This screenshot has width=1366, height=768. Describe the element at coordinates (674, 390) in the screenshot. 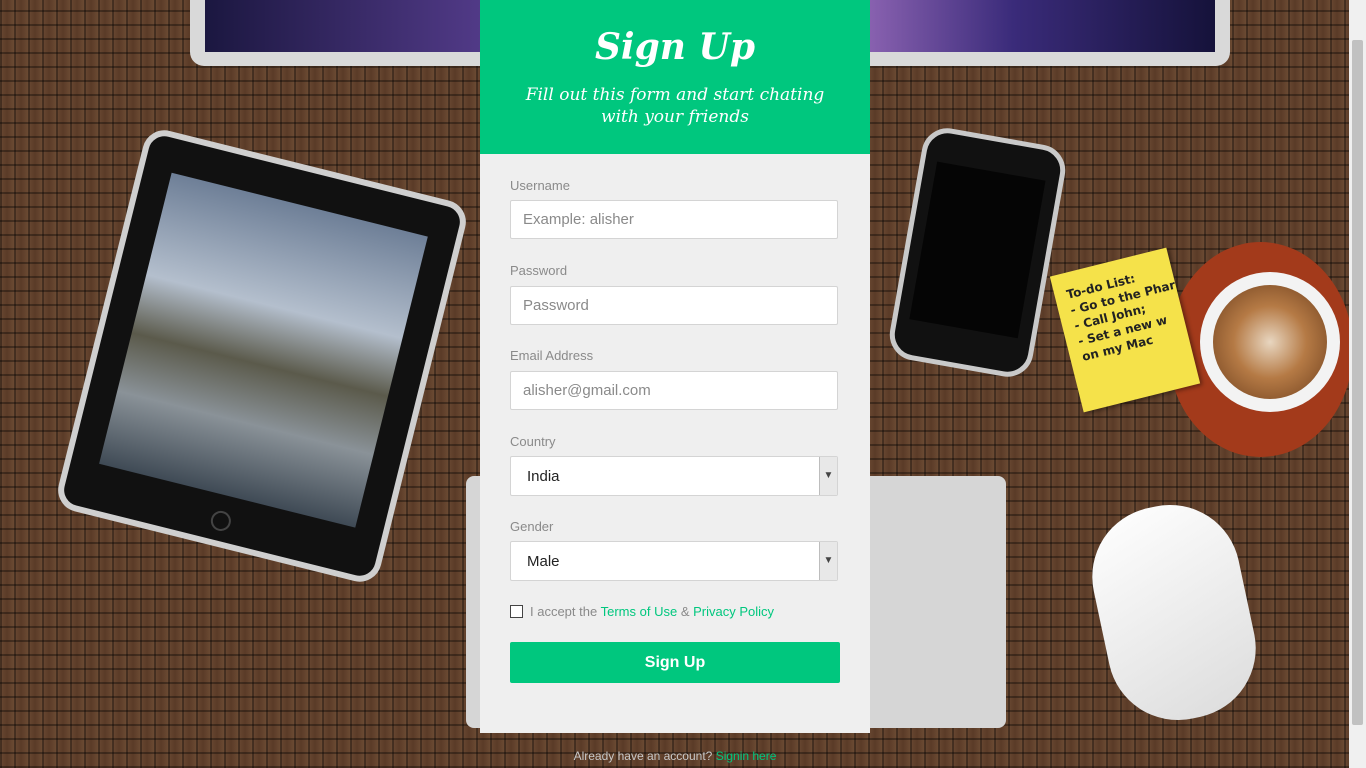

I see `email-input` at that location.